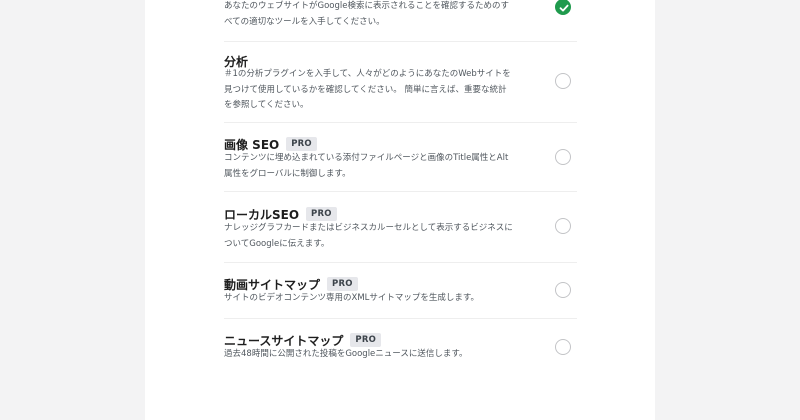  Describe the element at coordinates (563, 347) in the screenshot. I see `feature-toggle-news-sitemap` at that location.